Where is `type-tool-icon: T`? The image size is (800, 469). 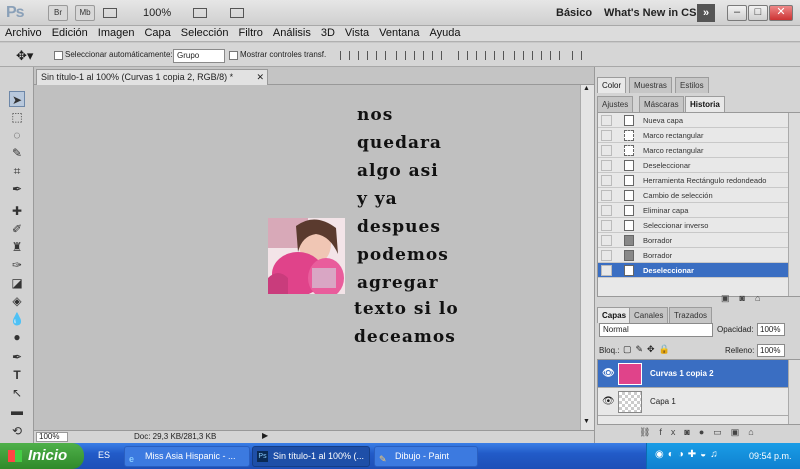
type-tool-icon: T is located at coordinates (17, 375).